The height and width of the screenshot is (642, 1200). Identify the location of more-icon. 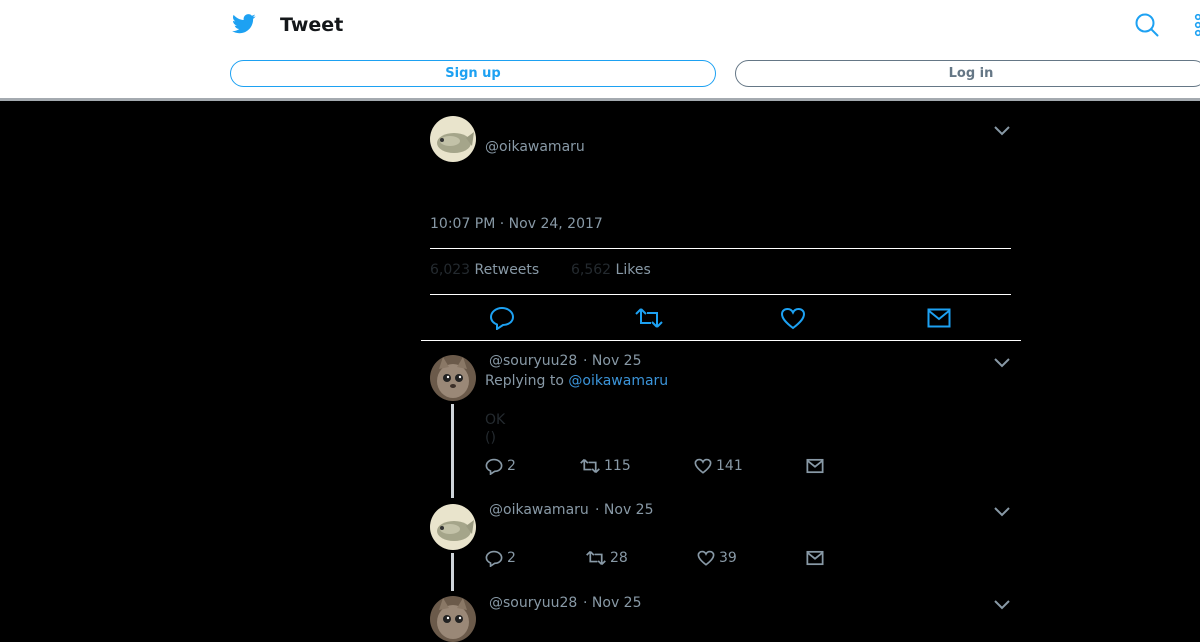
(1195, 26).